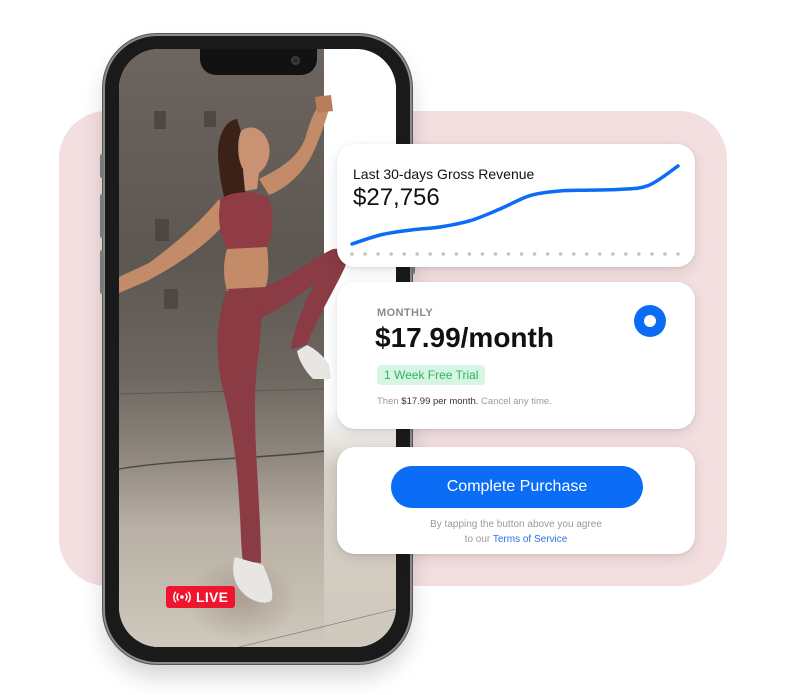  Describe the element at coordinates (102, 166) in the screenshot. I see `phone-mute-switch` at that location.